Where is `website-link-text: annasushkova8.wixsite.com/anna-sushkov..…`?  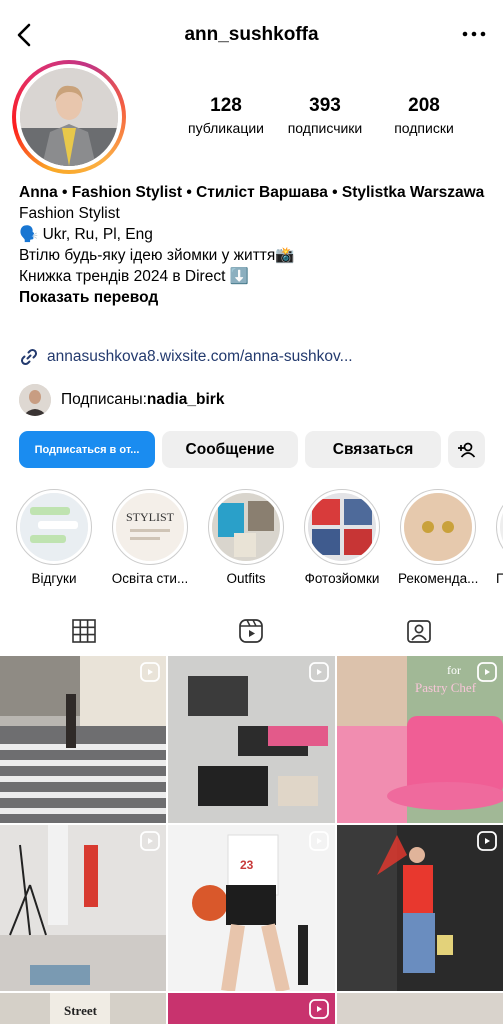 website-link-text: annasushkova8.wixsite.com/anna-sushkov..… is located at coordinates (200, 356).